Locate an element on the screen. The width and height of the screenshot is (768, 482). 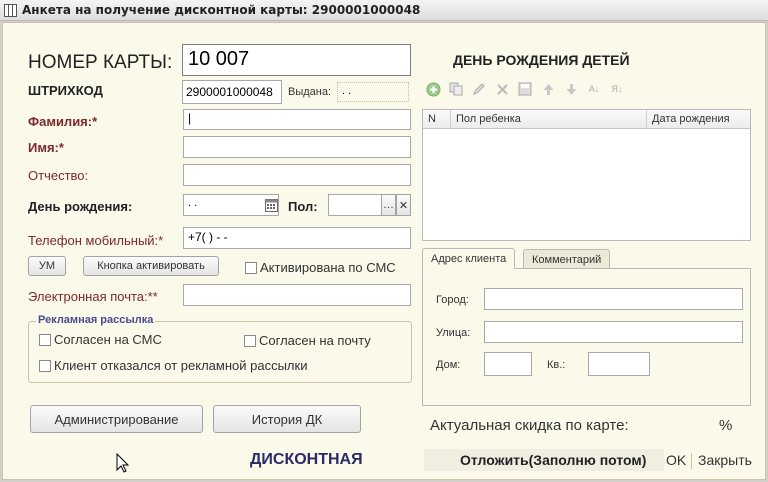
delete-icon is located at coordinates (502, 89).